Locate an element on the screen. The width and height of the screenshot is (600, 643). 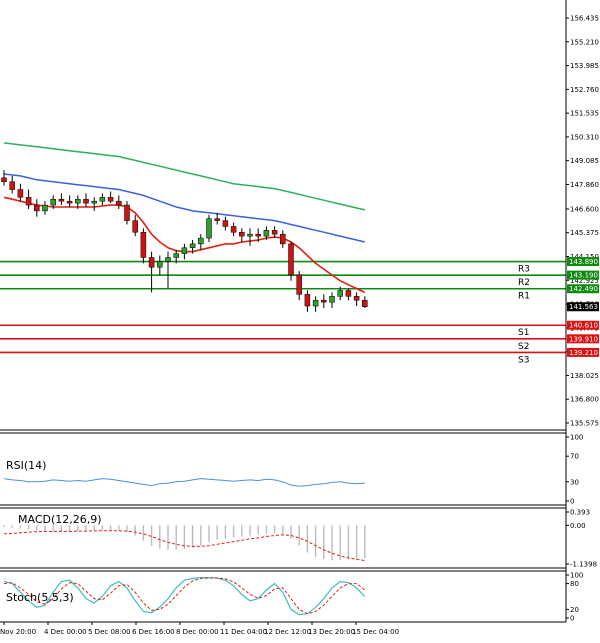
level-name-r1: R1 is located at coordinates (524, 297).